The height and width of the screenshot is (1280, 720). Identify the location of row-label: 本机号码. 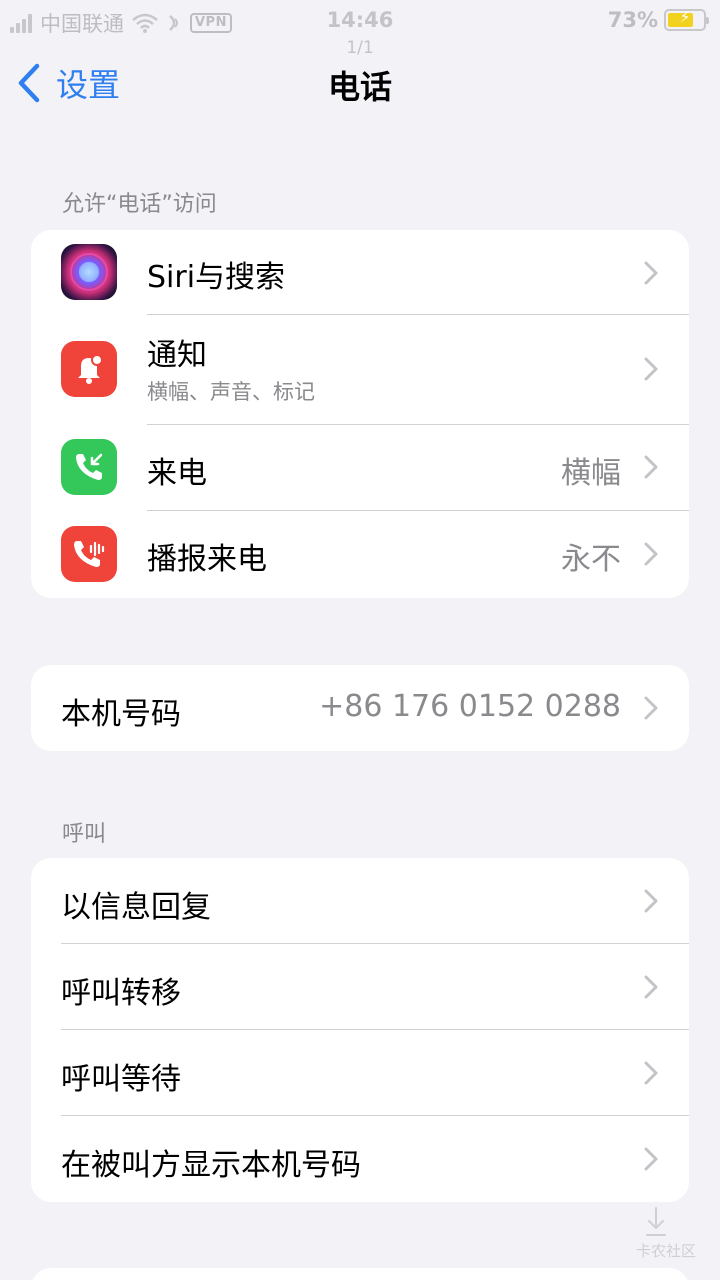
(121, 714).